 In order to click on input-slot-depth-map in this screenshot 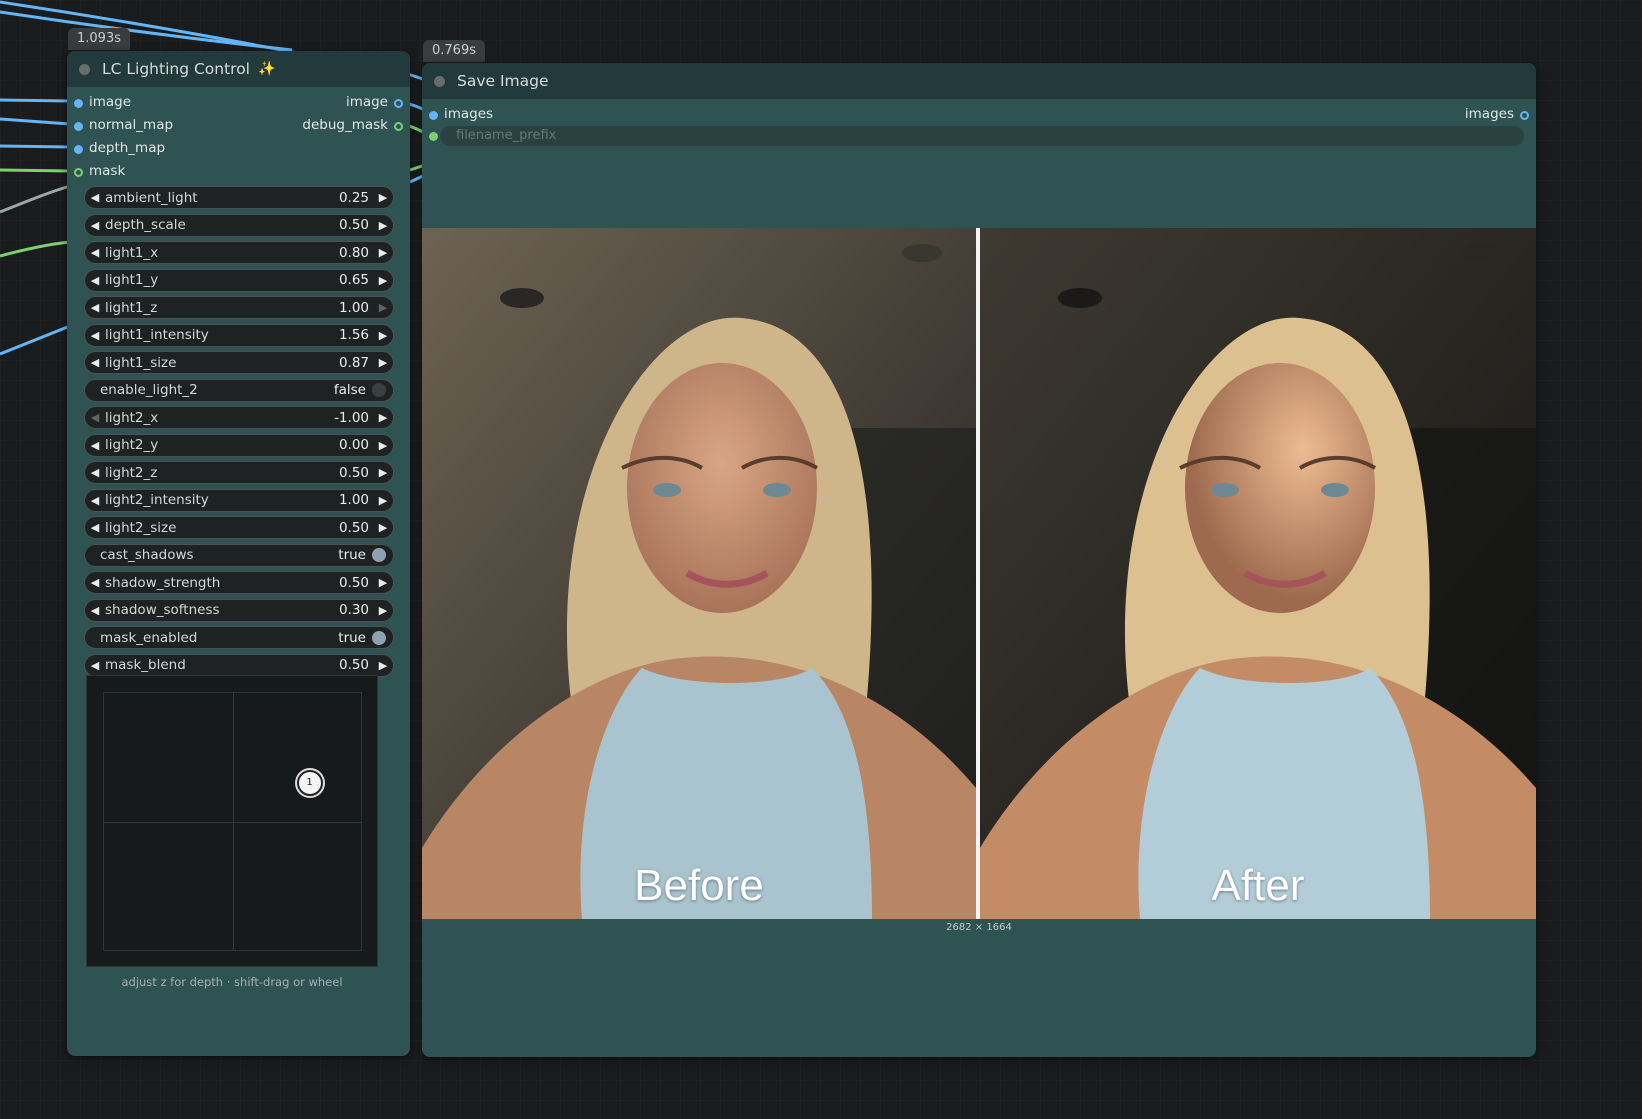, I will do `click(78, 149)`.